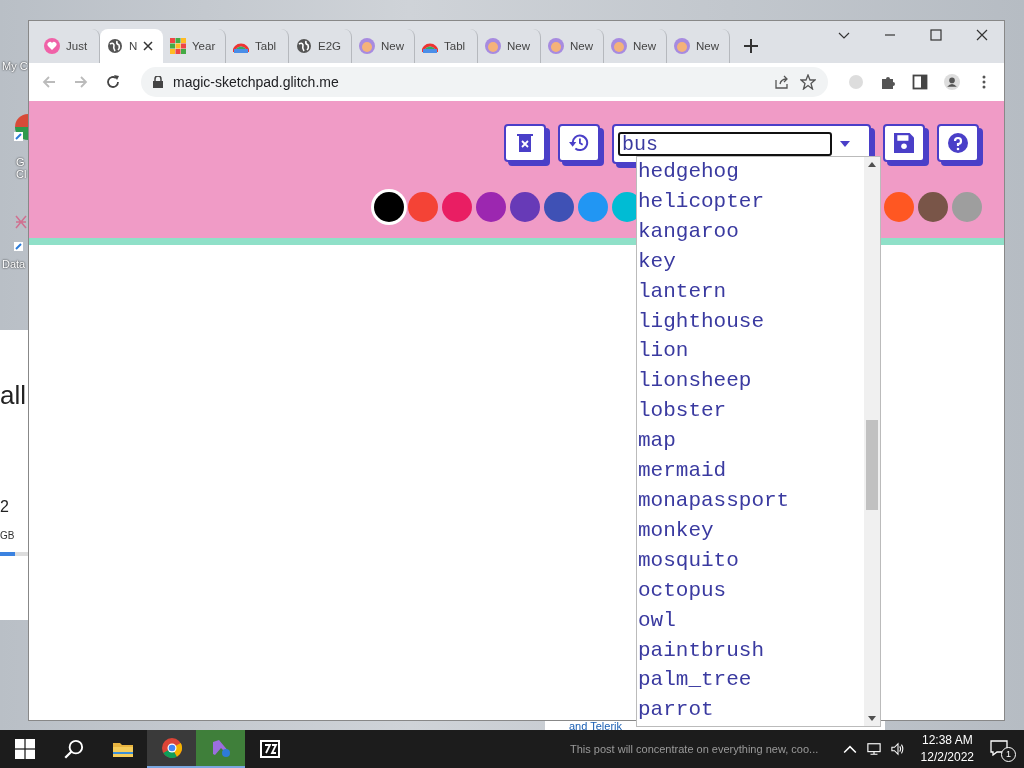  I want to click on clock-time: 12:38 AM, so click(947, 740).